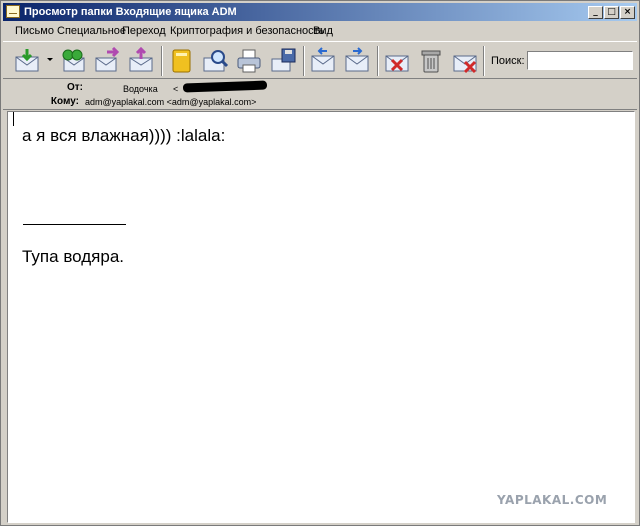 The width and height of the screenshot is (640, 526). I want to click on from-label: От:, so click(74, 87).